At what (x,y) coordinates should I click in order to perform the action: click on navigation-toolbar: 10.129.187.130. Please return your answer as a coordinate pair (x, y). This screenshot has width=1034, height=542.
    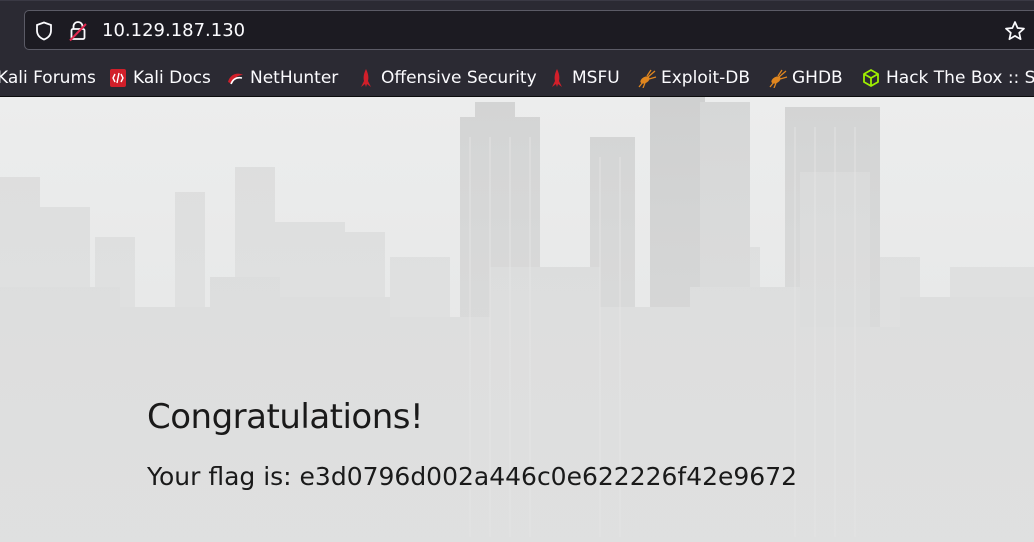
    Looking at the image, I should click on (517, 30).